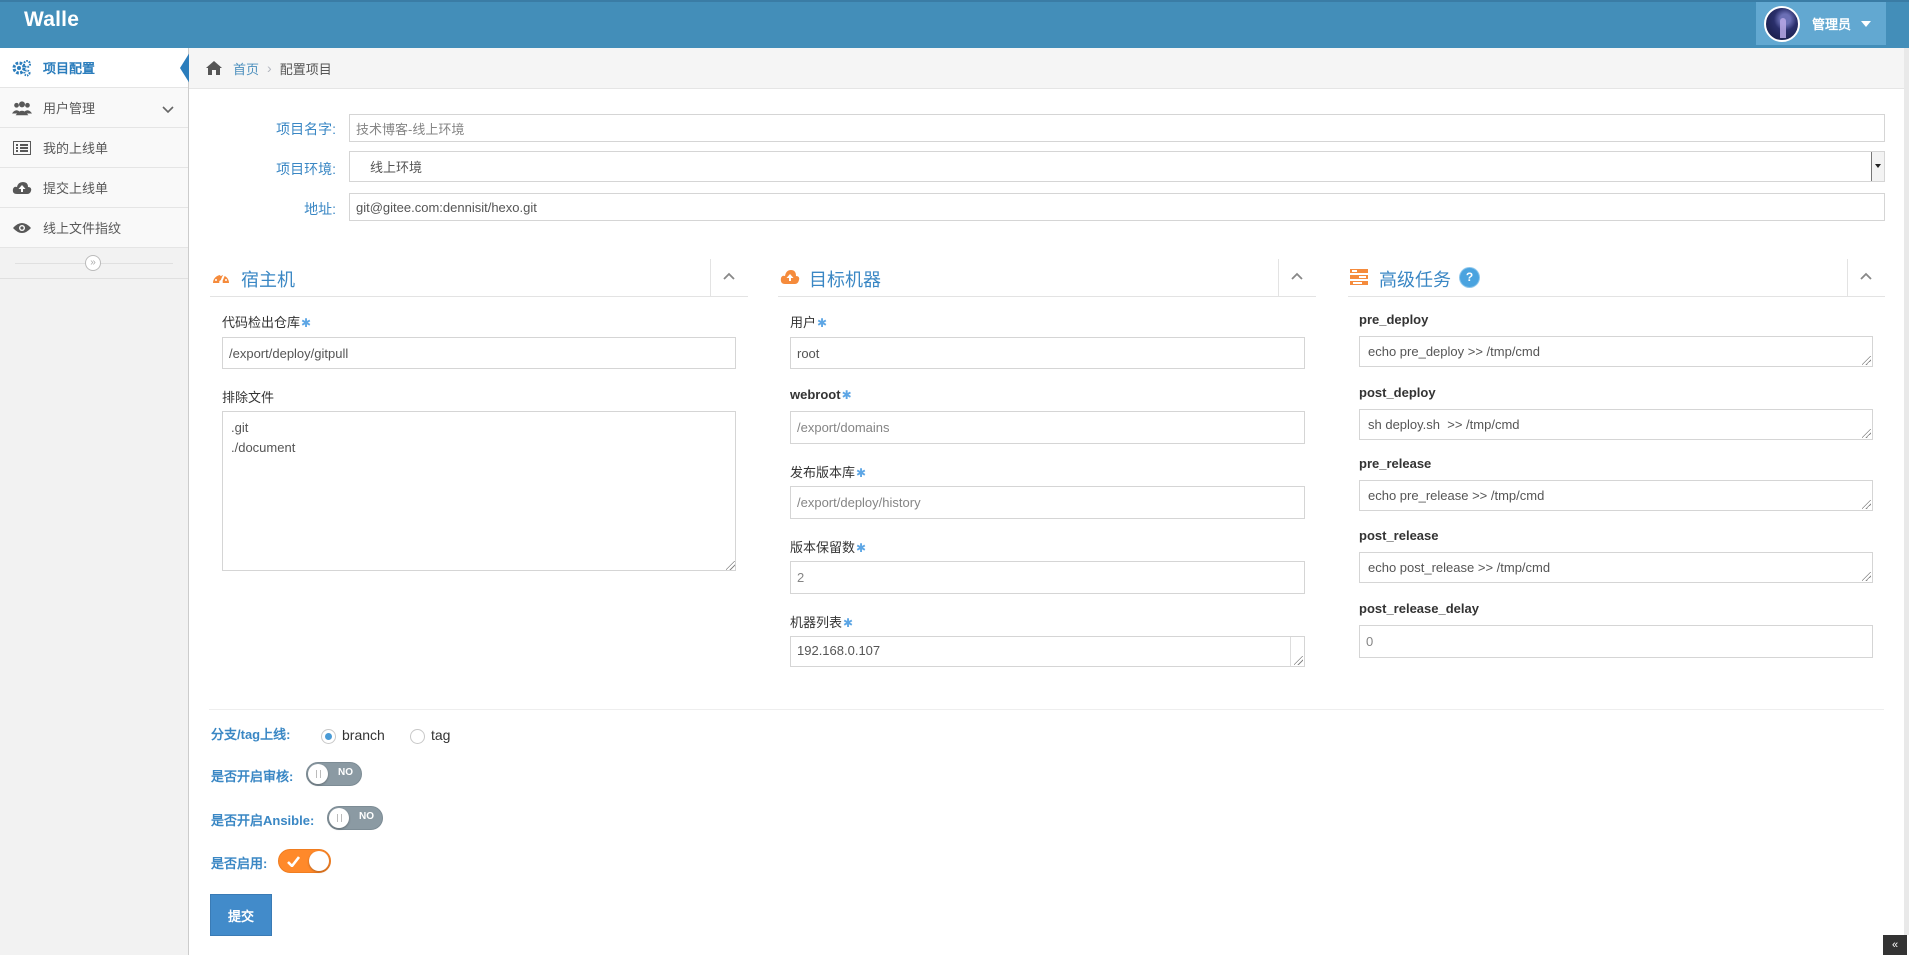 This screenshot has height=955, width=1909. I want to click on pre-release-label: pre_release, so click(1395, 463).